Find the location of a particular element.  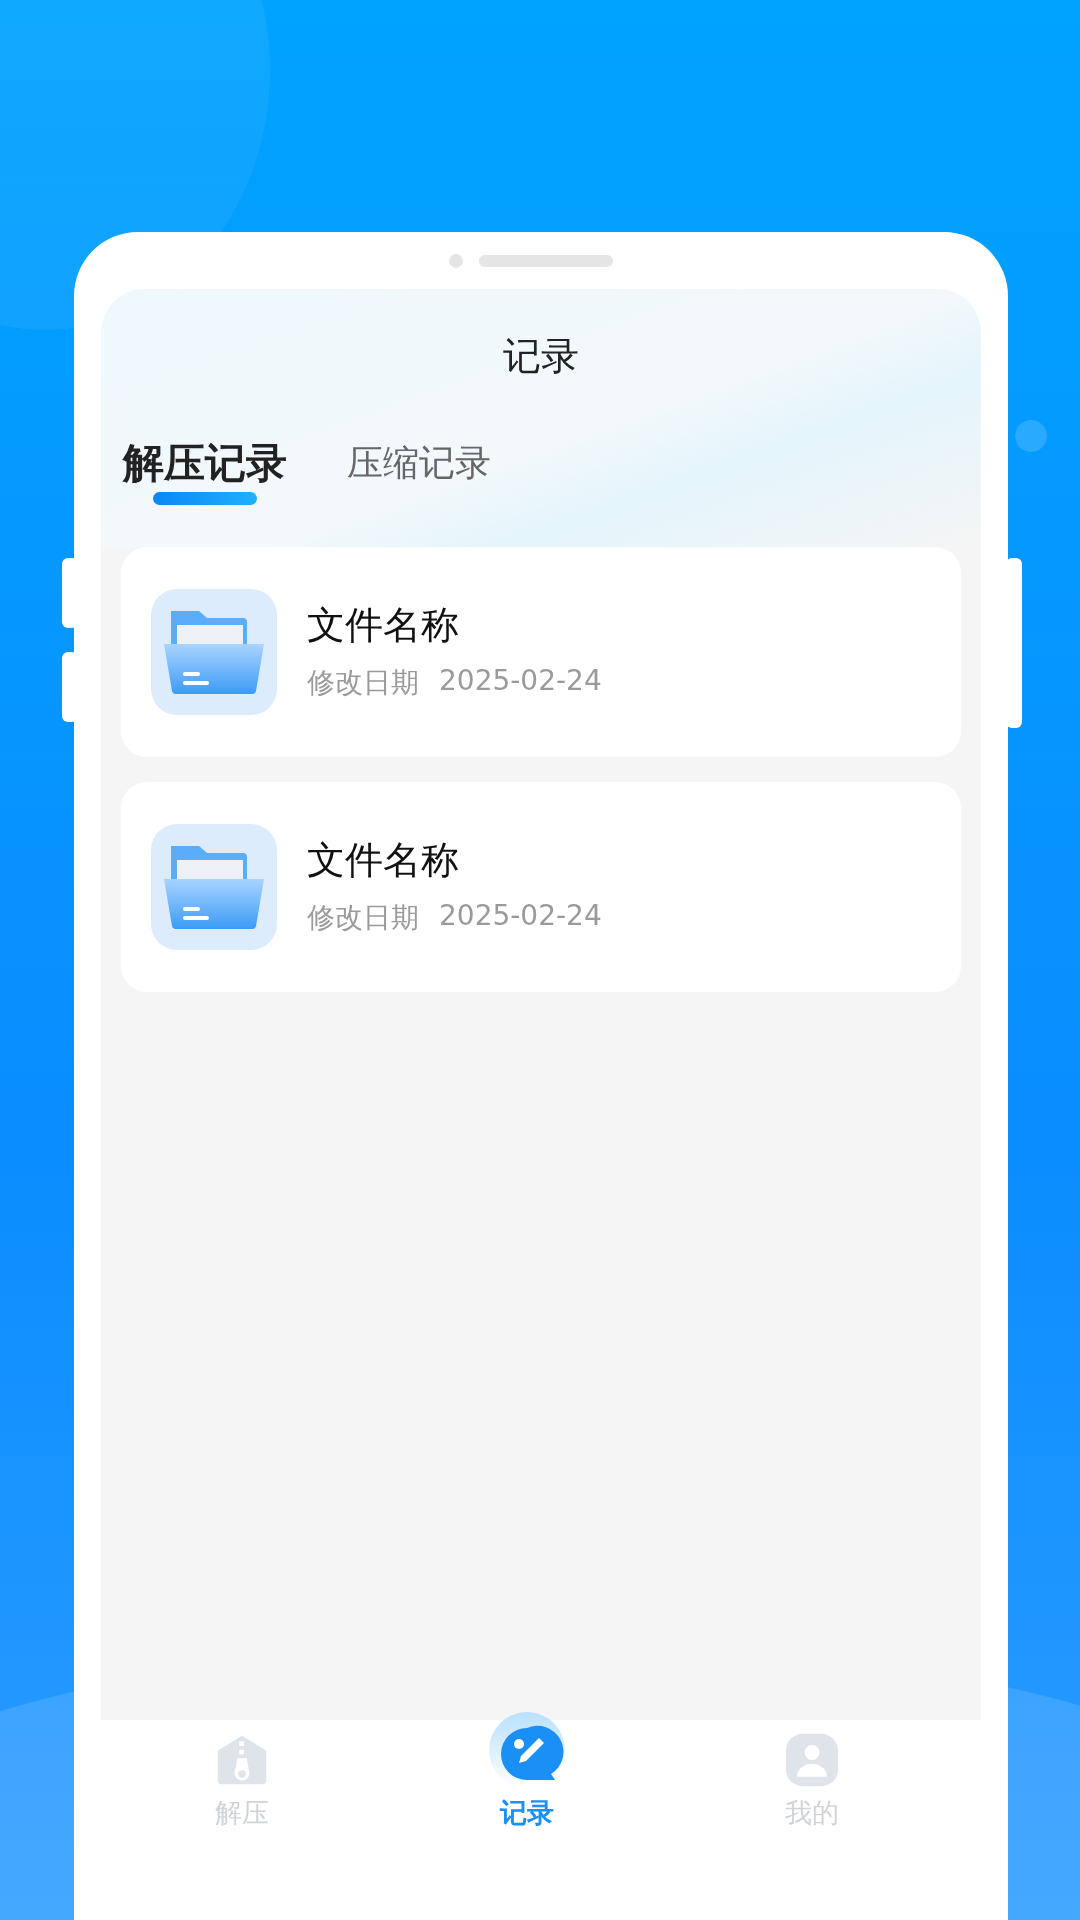

camera-dot is located at coordinates (456, 260).